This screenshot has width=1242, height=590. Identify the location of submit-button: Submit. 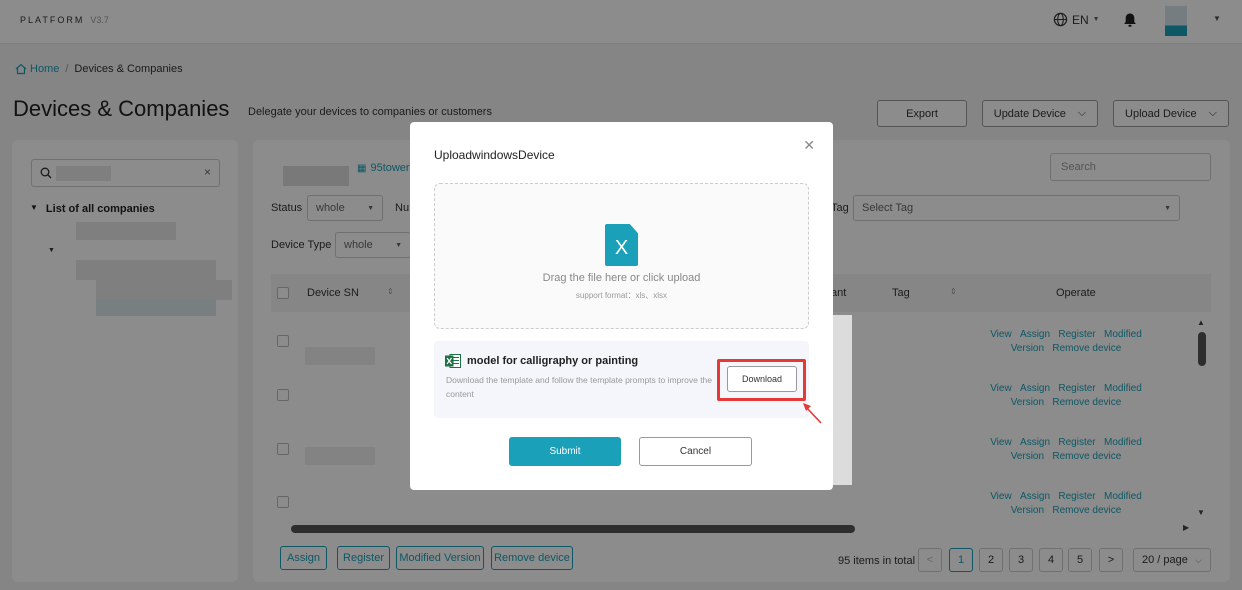
(565, 451).